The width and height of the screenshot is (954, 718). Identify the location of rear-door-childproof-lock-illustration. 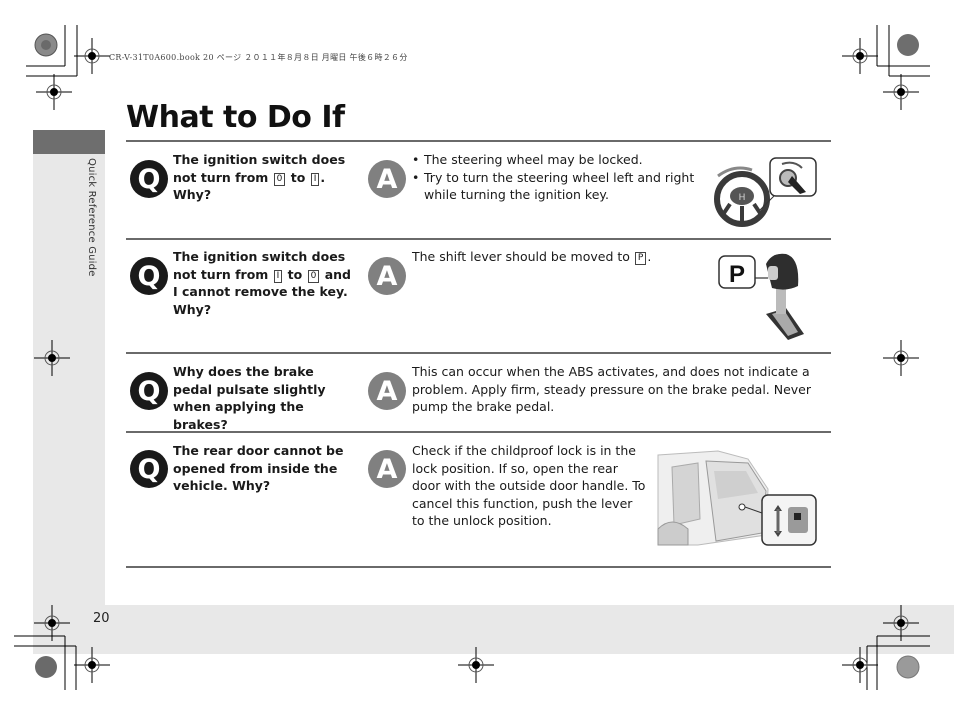
(737, 498).